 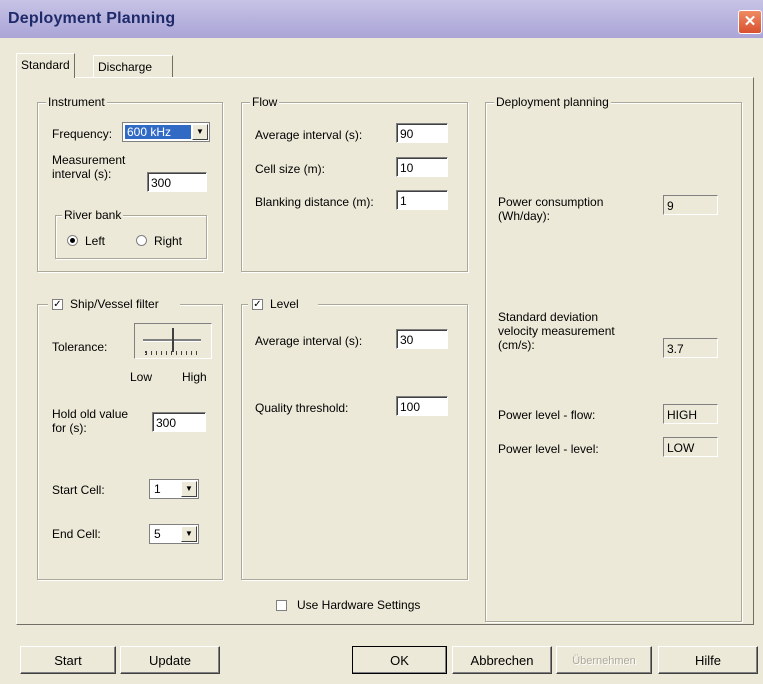 What do you see at coordinates (157, 489) in the screenshot?
I see `start-cell-value: 1` at bounding box center [157, 489].